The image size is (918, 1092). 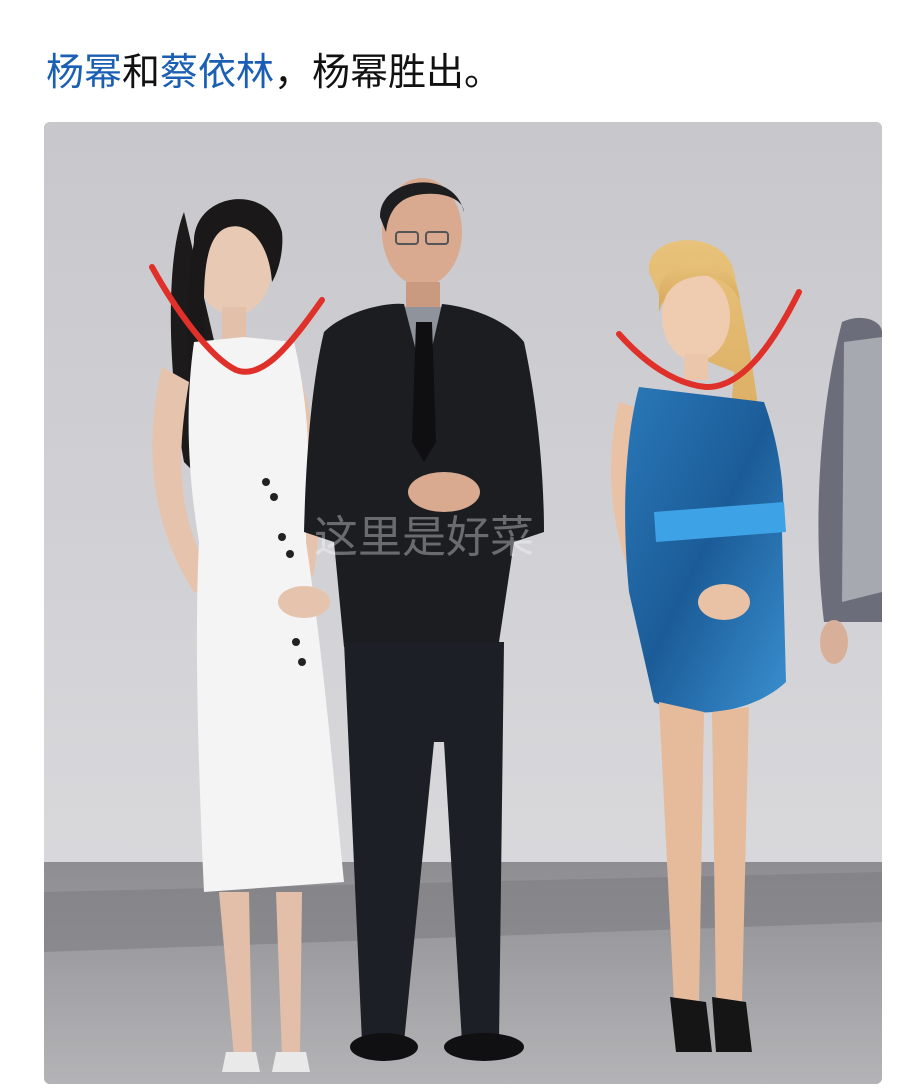 I want to click on mention-link-yang-mi: 杨幂, so click(x=84, y=72).